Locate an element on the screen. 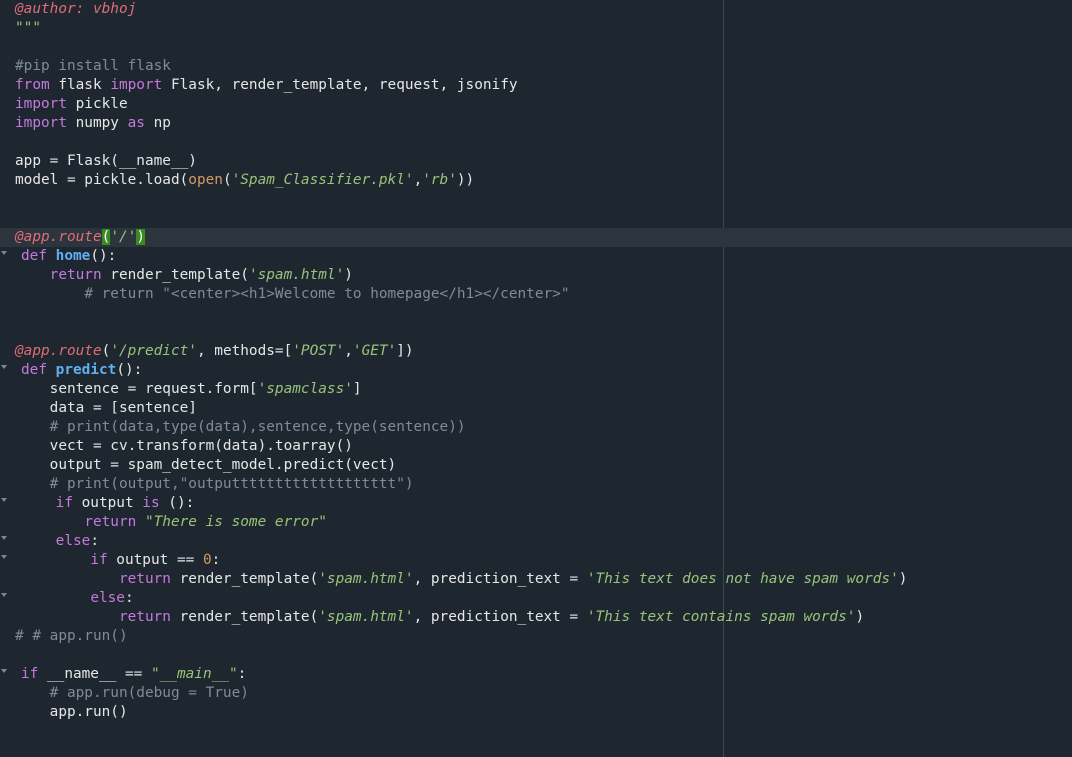  code-line: def predict(): is located at coordinates (454, 373).